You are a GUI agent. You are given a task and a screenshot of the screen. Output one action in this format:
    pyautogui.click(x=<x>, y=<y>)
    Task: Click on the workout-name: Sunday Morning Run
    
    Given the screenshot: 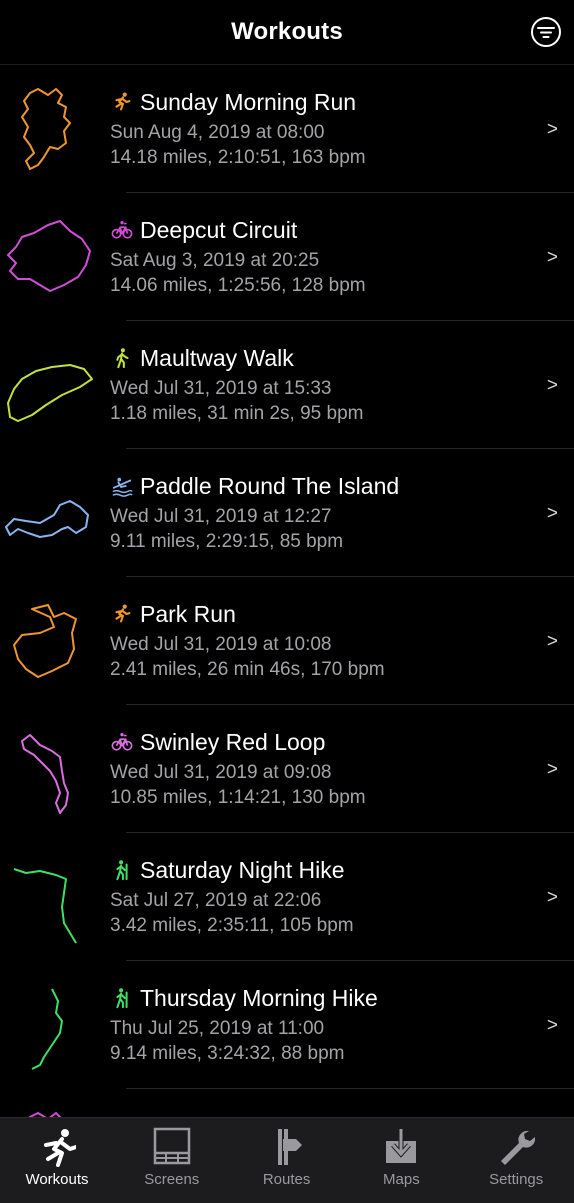 What is the action you would take?
    pyautogui.click(x=248, y=102)
    